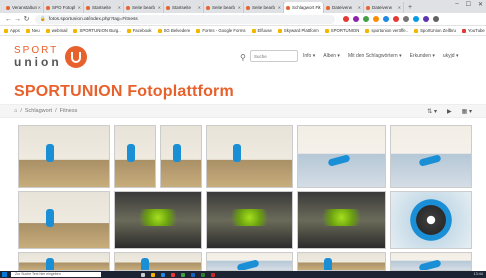  I want to click on app-icon, so click(183, 274).